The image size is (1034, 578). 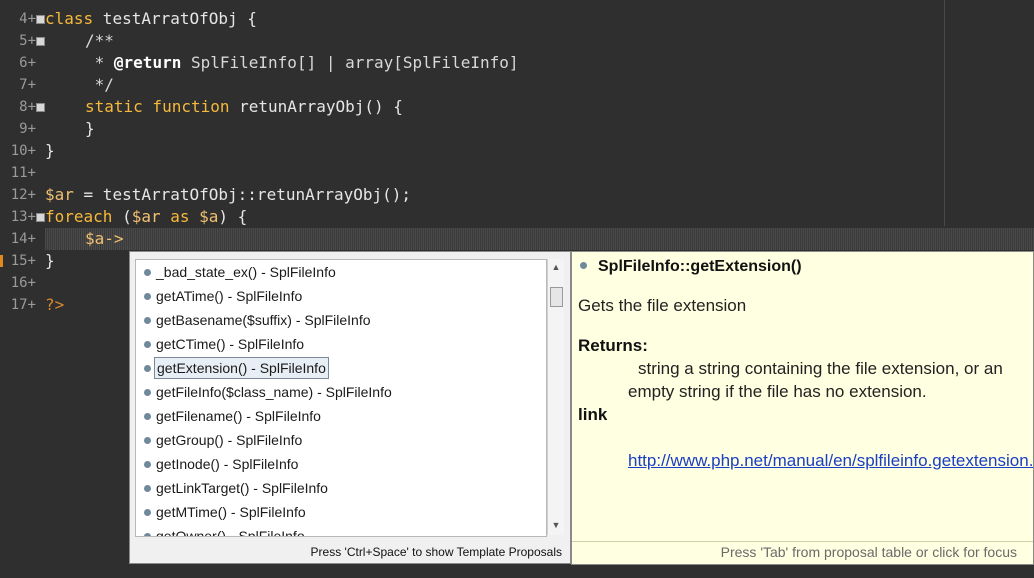 What do you see at coordinates (99, 62) in the screenshot?
I see `doc-star: *` at bounding box center [99, 62].